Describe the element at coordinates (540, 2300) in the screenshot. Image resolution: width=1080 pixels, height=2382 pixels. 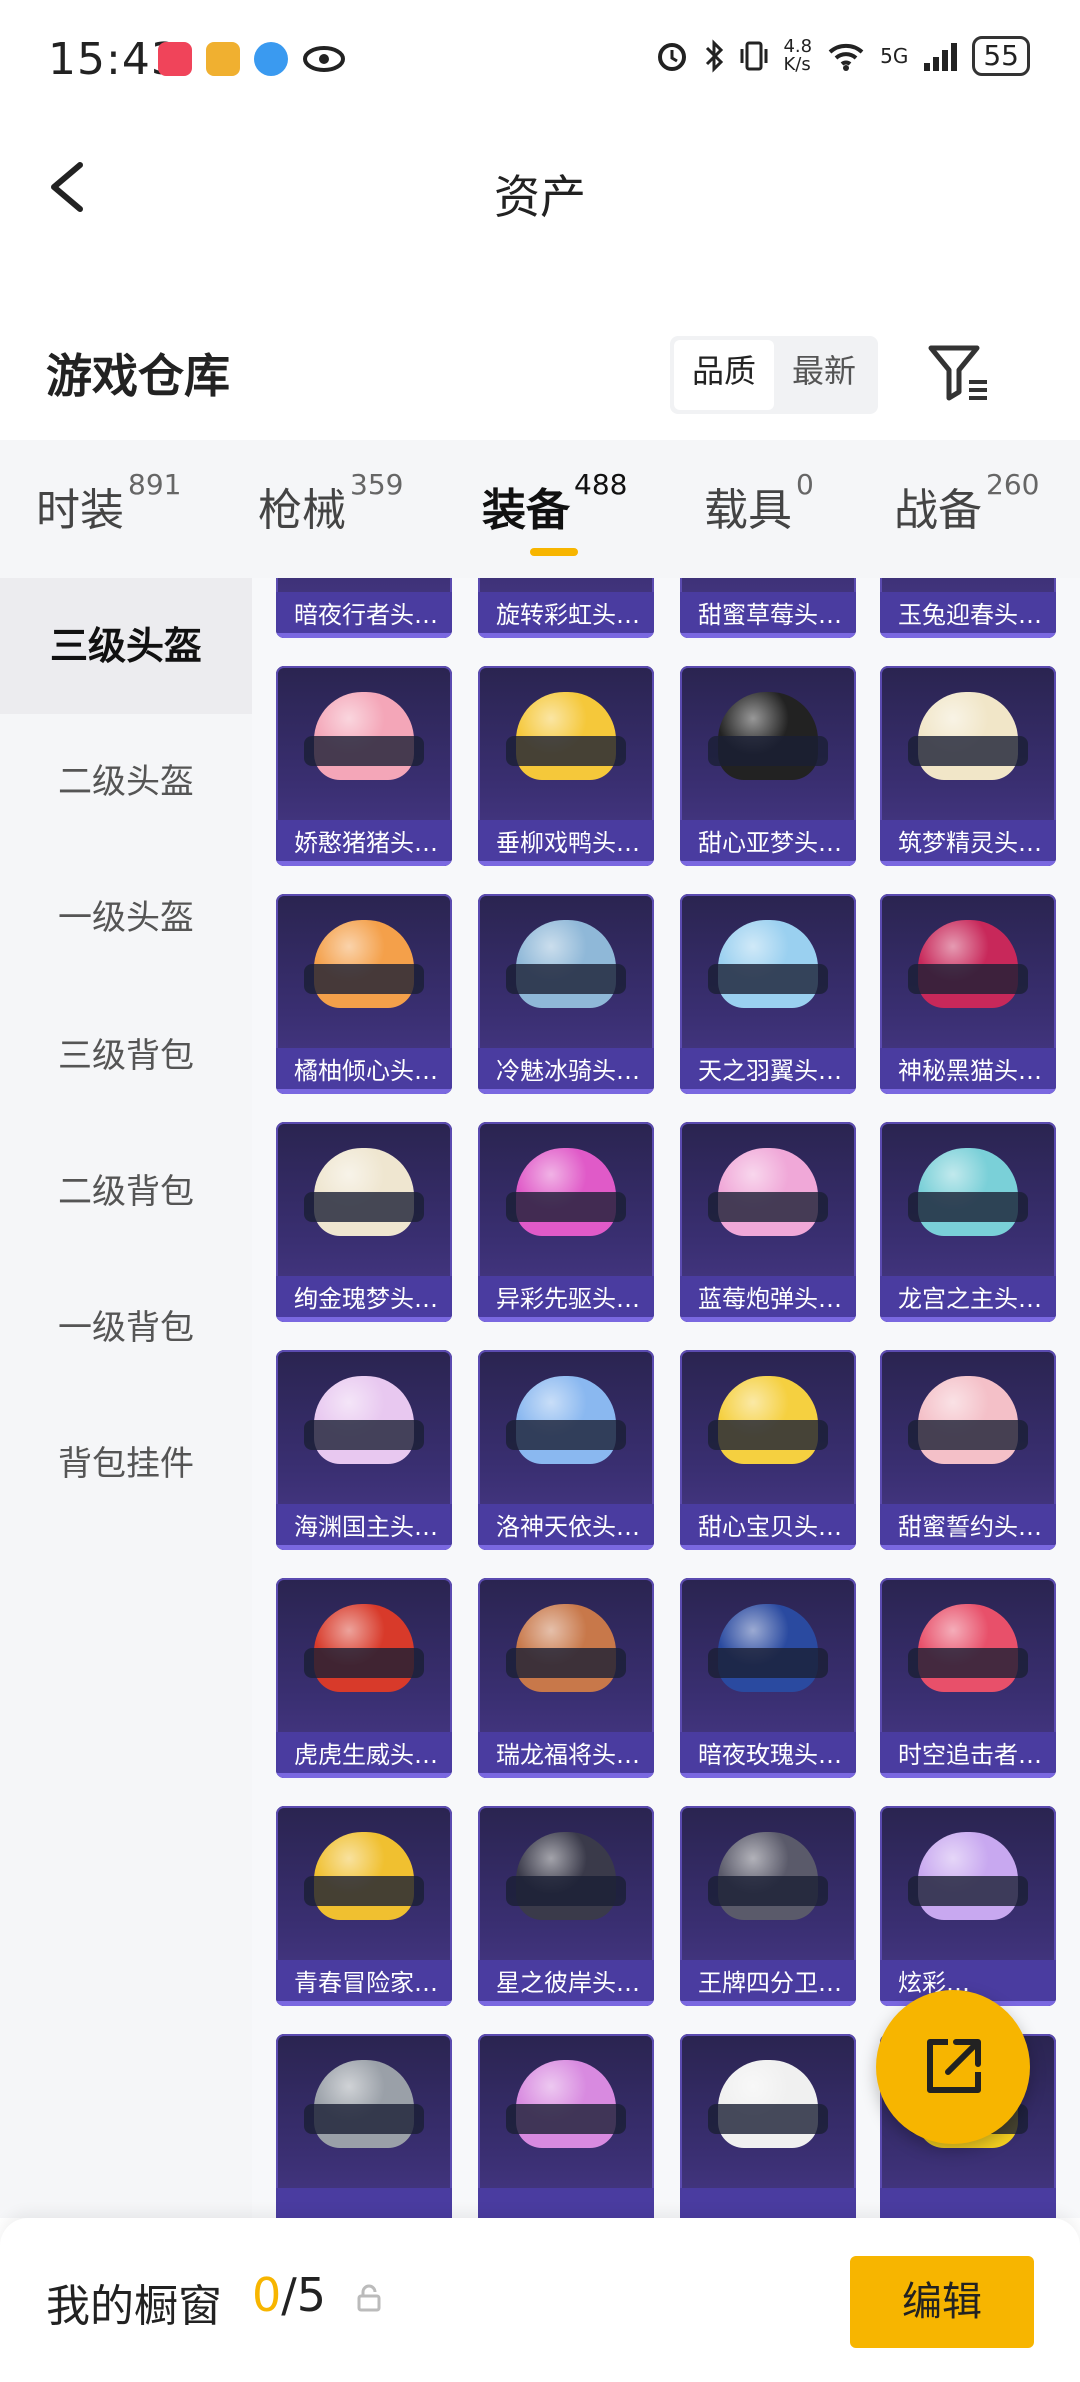
I see `showcase-bar: 我的橱窗 0/5 编辑` at that location.